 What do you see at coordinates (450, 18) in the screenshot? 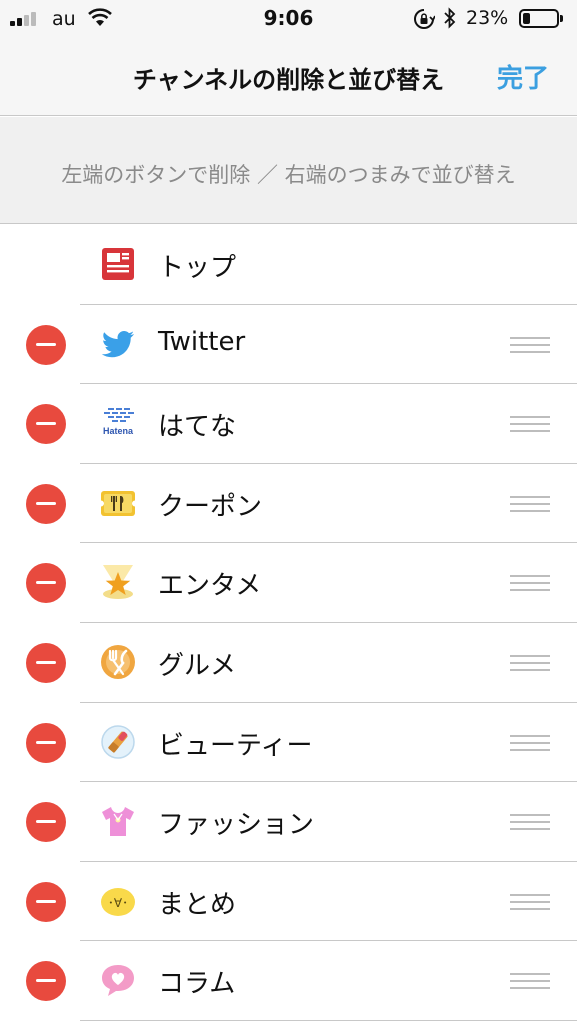
I see `bluetooth-icon` at bounding box center [450, 18].